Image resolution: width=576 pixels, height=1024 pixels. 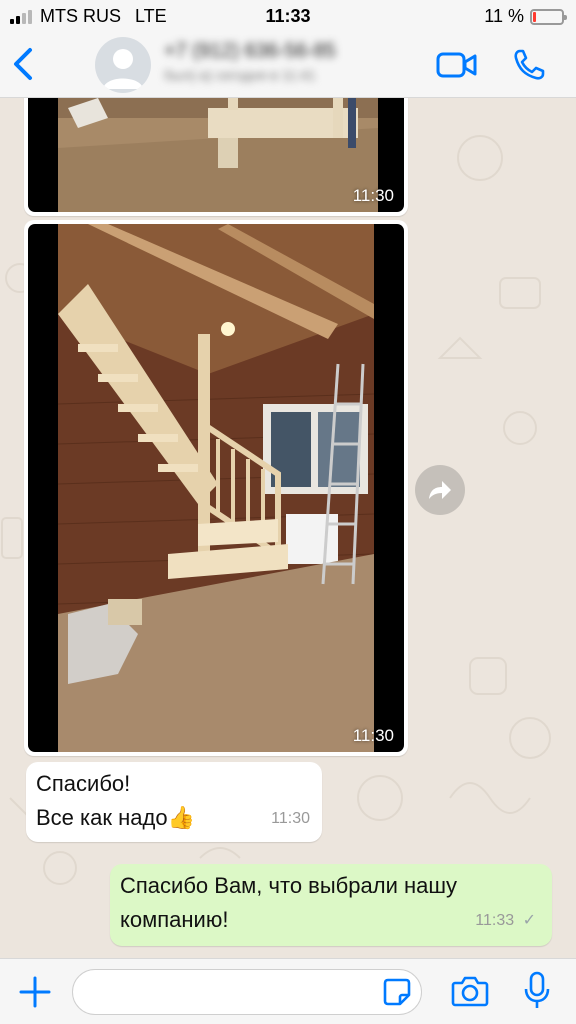 I want to click on forward-arrow-icon, so click(x=440, y=490).